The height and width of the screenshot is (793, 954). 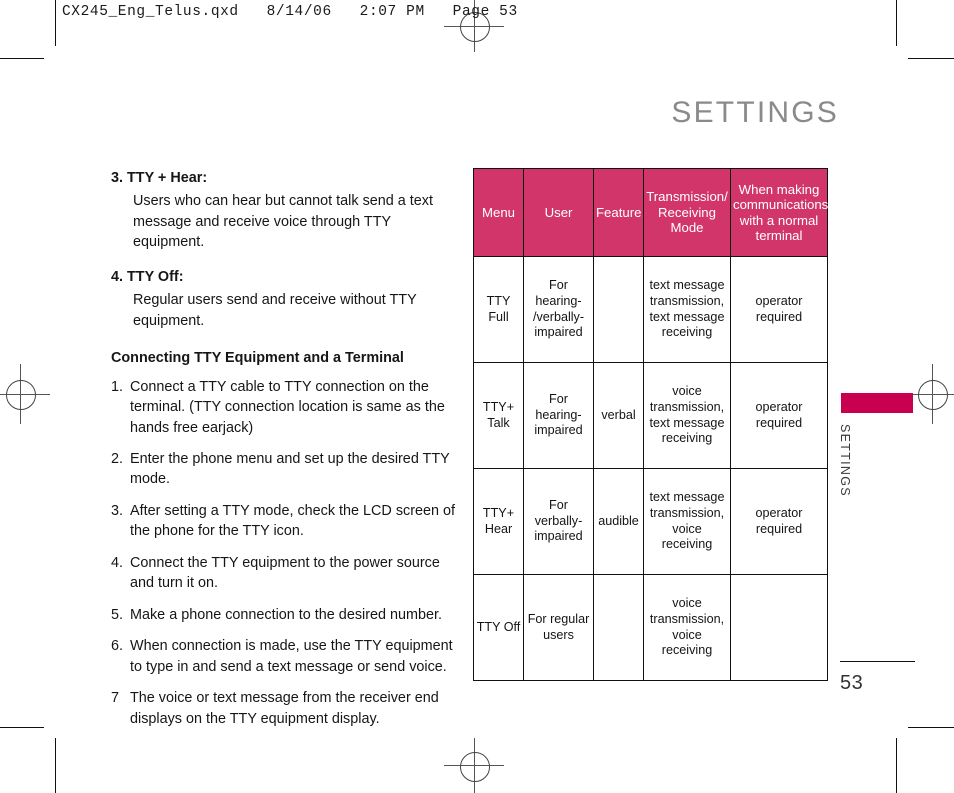 I want to click on step-number: 5., so click(x=117, y=614).